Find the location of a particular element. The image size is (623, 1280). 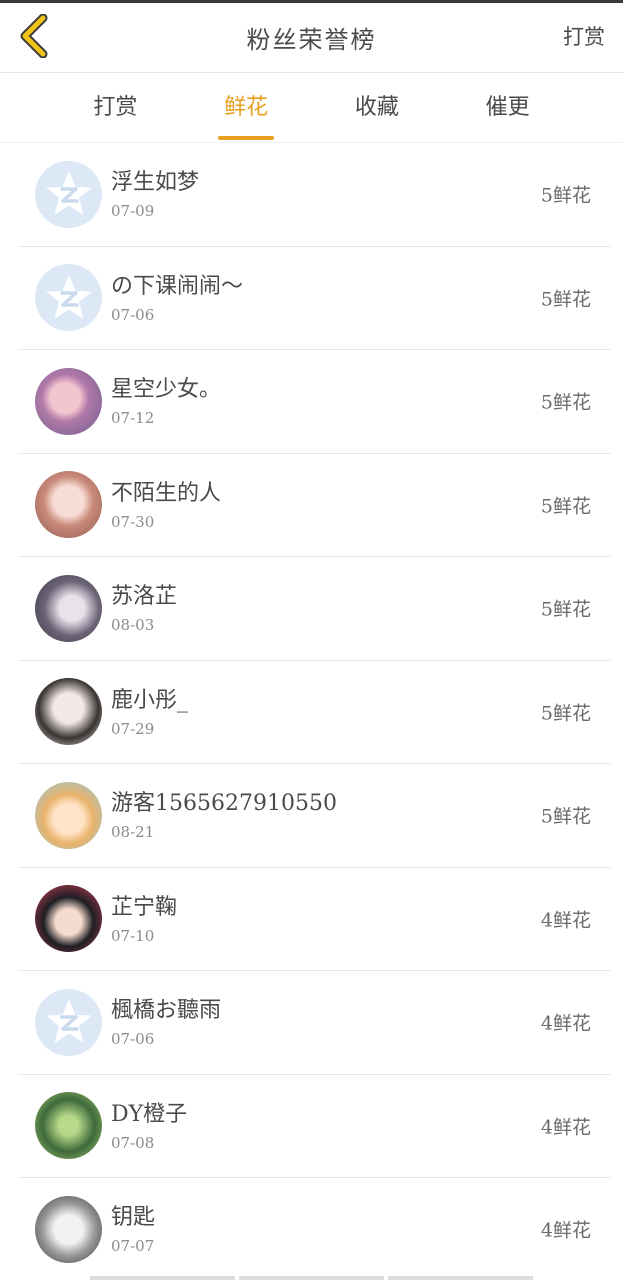

reward-button: 打赏 is located at coordinates (584, 36).